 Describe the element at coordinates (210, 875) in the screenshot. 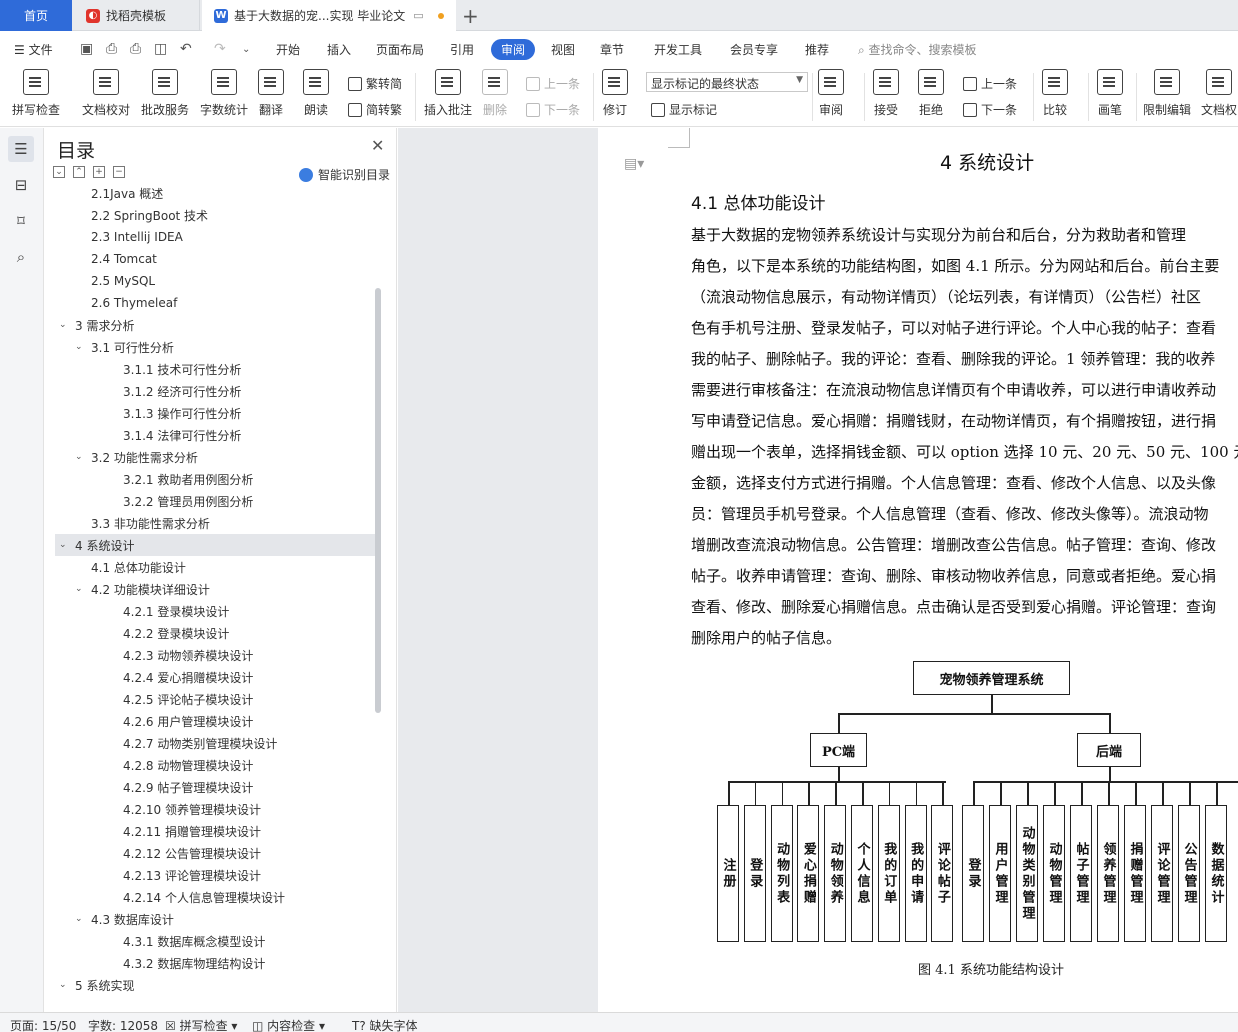

I see `toc-item: 4.2.13 评论管理模块设计` at that location.